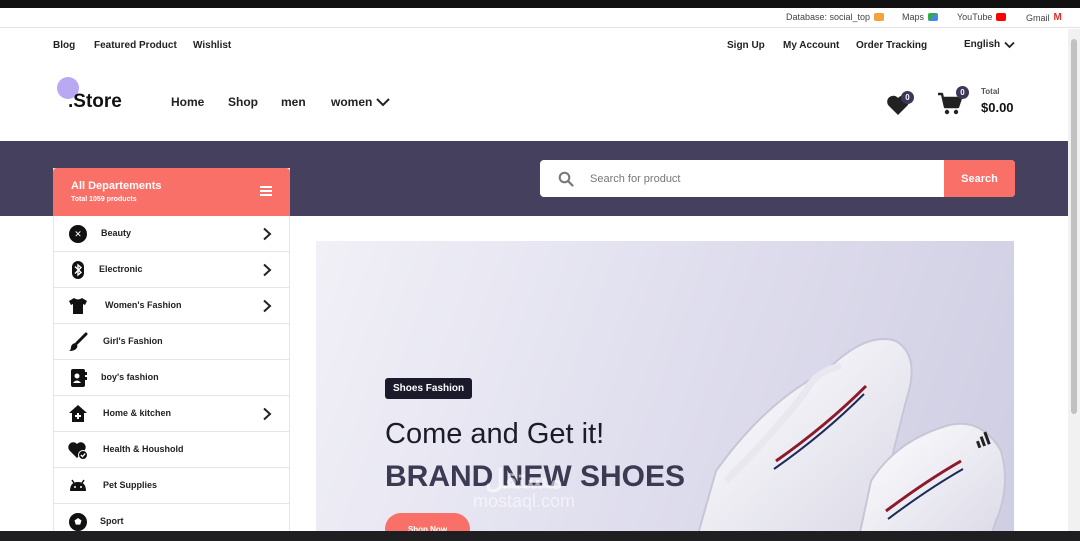 This screenshot has height=541, width=1080. What do you see at coordinates (116, 186) in the screenshot?
I see `departments-title: All Departements` at bounding box center [116, 186].